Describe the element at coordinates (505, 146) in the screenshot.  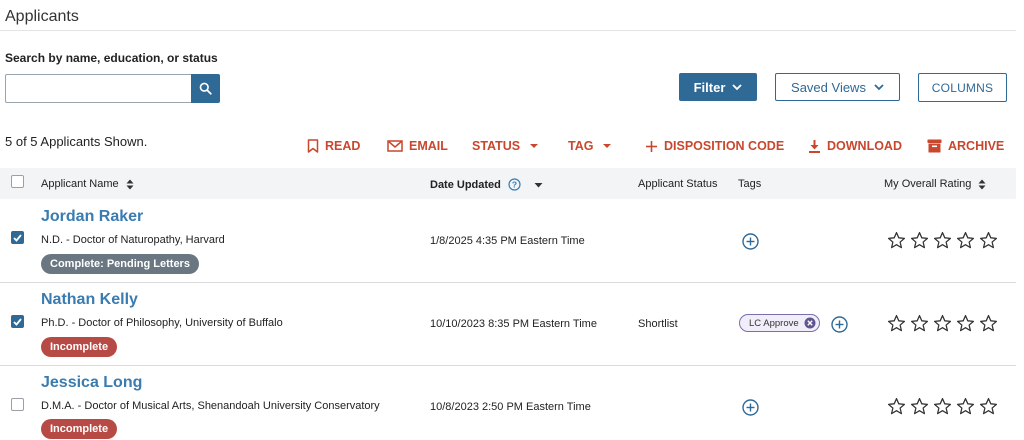
I see `status-action: STATUS` at that location.